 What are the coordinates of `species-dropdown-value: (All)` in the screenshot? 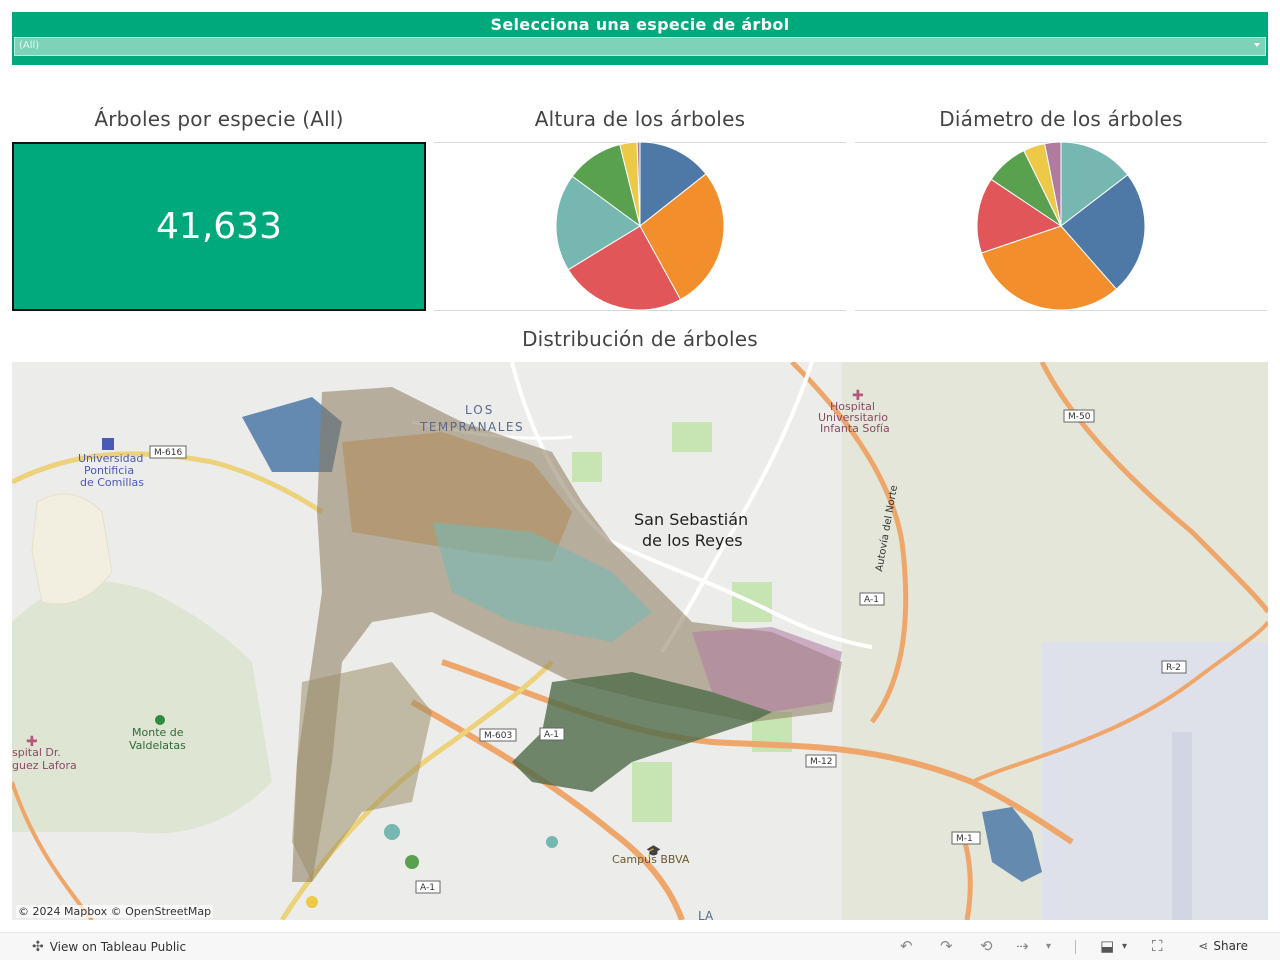 It's located at (29, 45).